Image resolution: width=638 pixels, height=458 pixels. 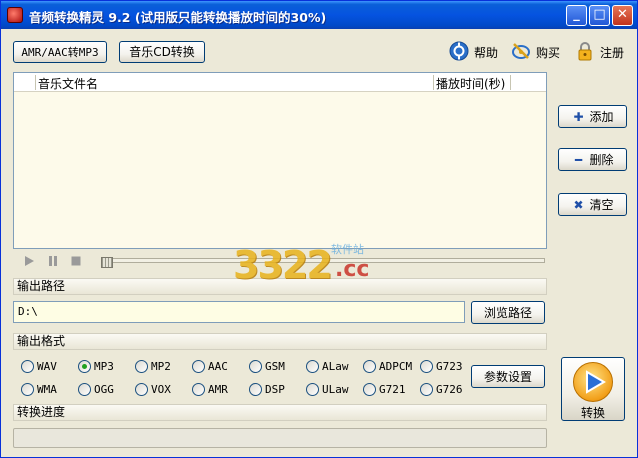 What do you see at coordinates (218, 366) in the screenshot?
I see `radio-label: AAC` at bounding box center [218, 366].